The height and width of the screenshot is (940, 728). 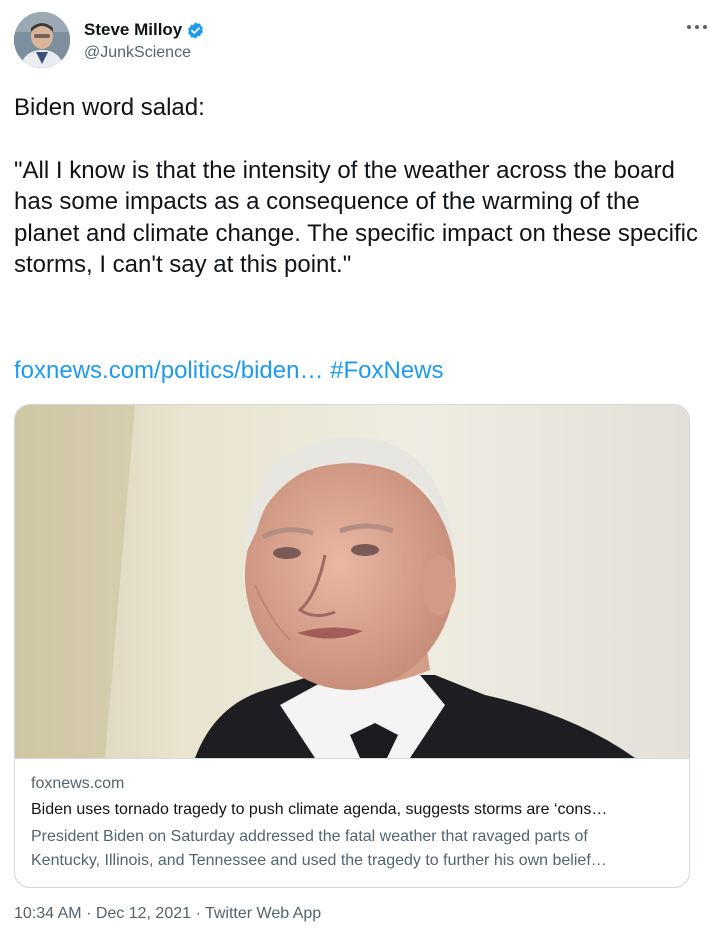 I want to click on tweet-source: Twitter Web App, so click(x=263, y=913).